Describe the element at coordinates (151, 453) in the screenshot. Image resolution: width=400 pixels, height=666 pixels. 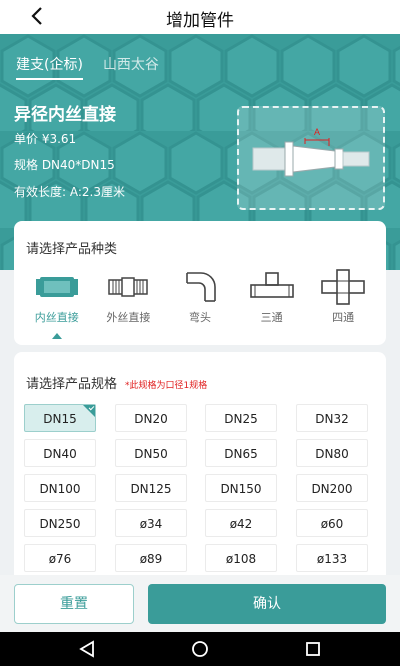
I see `spec-option: DN50` at that location.